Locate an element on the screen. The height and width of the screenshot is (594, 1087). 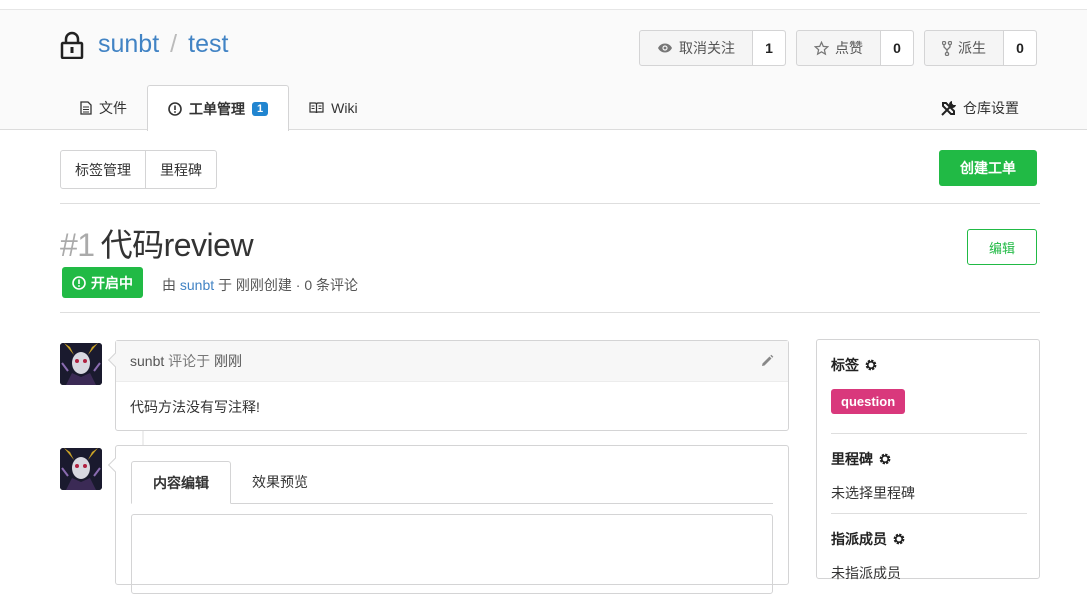
editor-arrow is located at coordinates (115, 465).